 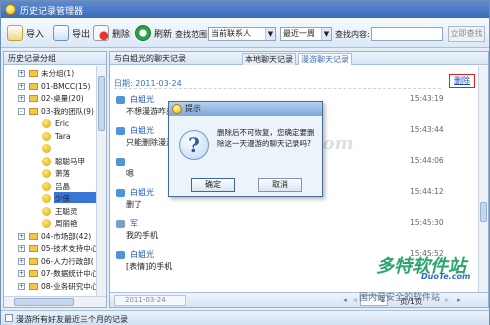 I want to click on import-icon, so click(x=15, y=33).